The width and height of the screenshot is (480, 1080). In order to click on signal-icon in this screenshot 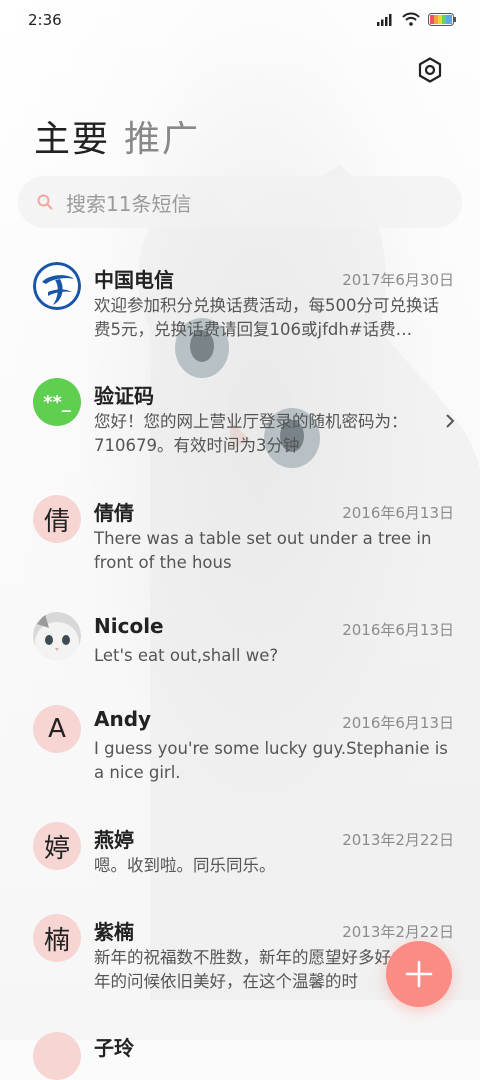, I will do `click(384, 20)`.